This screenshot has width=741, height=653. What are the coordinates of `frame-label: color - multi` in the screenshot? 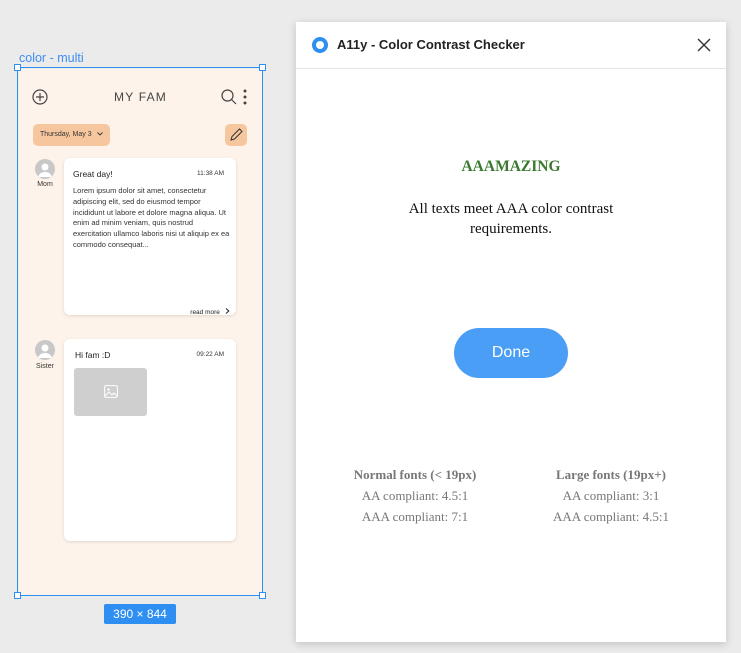 It's located at (51, 58).